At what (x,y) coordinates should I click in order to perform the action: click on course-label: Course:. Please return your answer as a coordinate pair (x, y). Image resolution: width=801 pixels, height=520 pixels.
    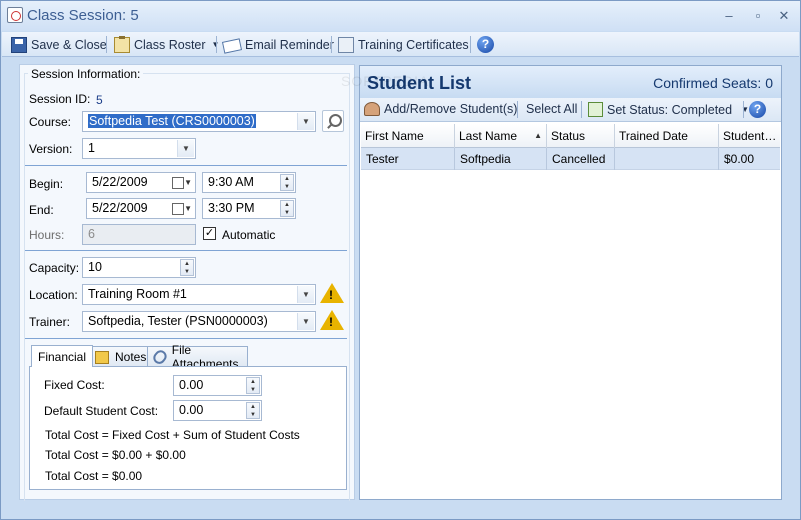
    Looking at the image, I should click on (50, 122).